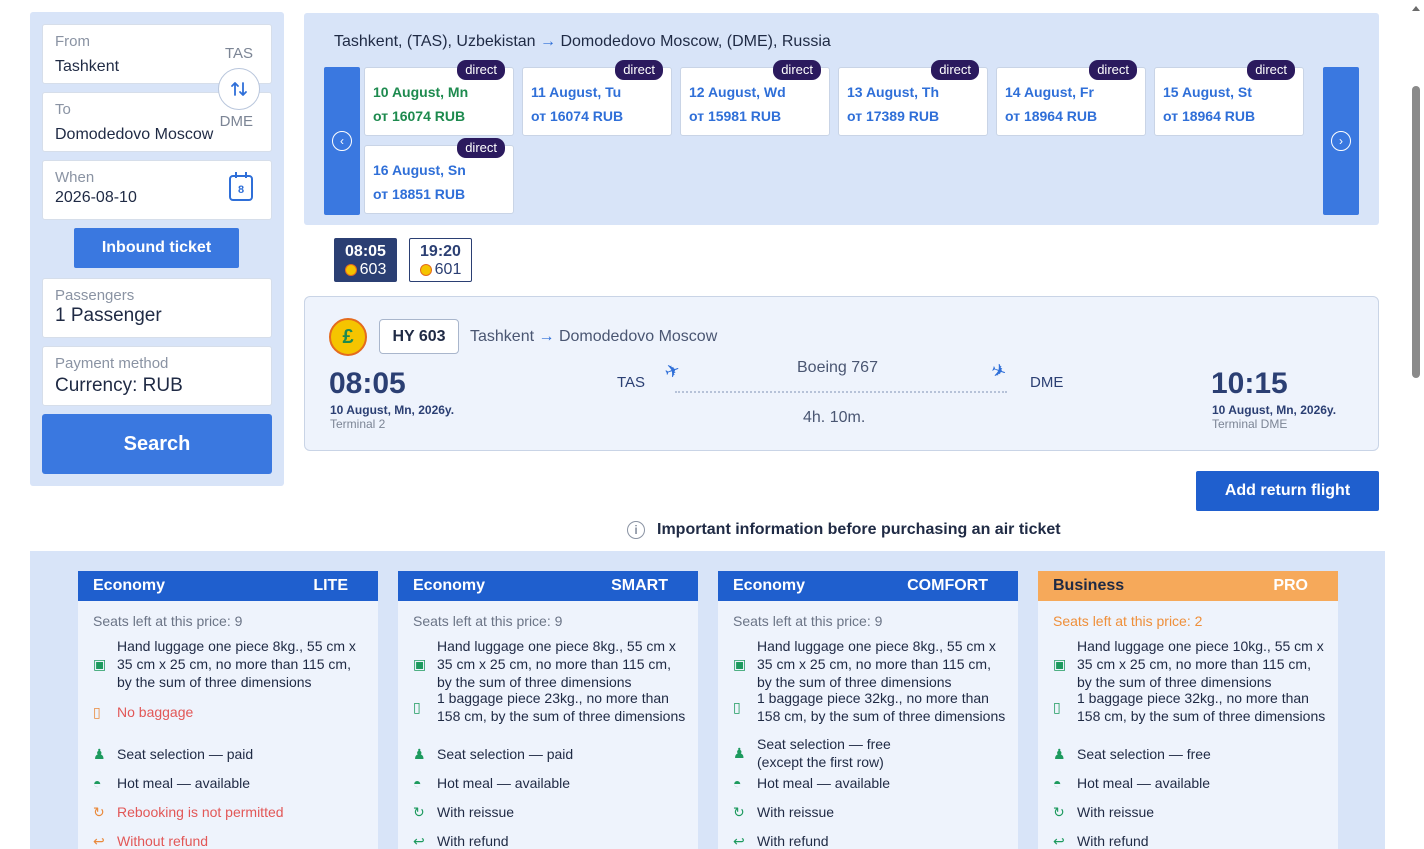 Image resolution: width=1424 pixels, height=849 pixels. Describe the element at coordinates (1287, 491) in the screenshot. I see `add-return-flight-button: Add return flight` at that location.